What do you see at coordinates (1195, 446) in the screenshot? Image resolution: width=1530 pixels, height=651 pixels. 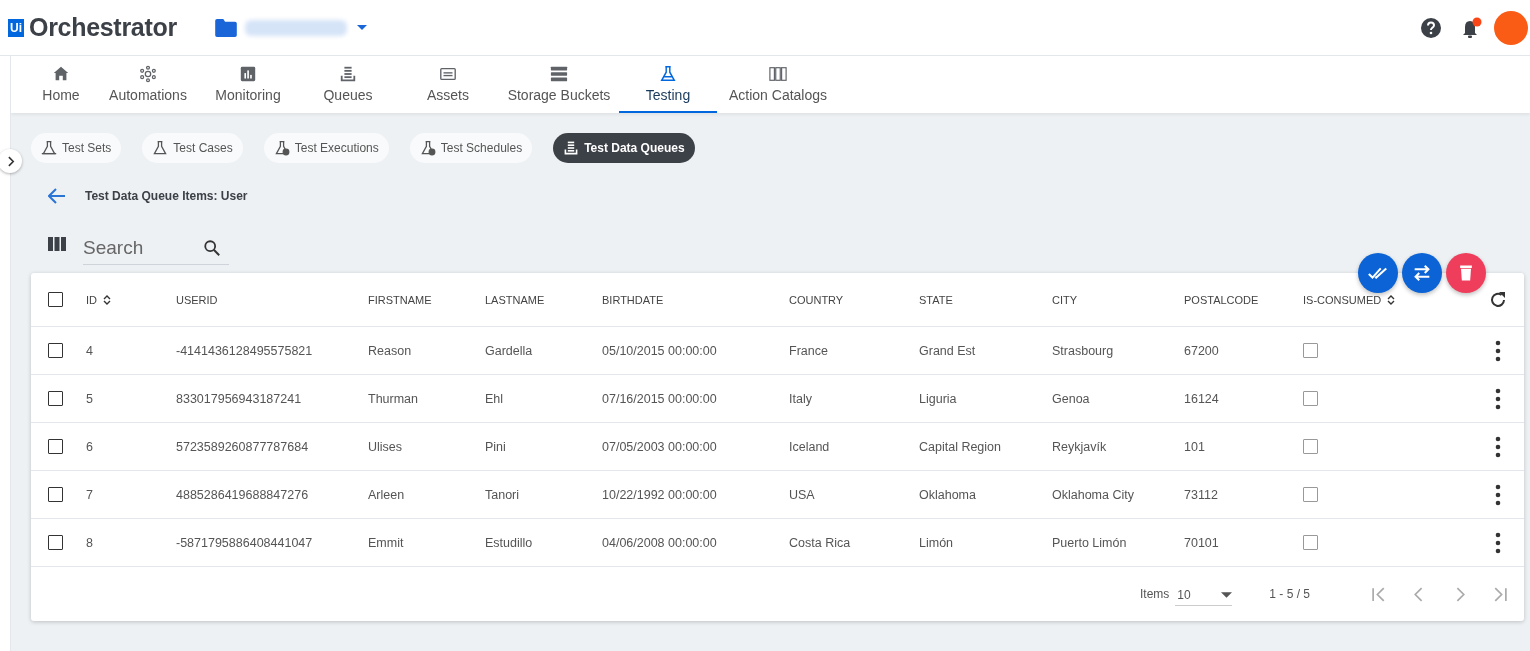 I see `table-cell-text: 101` at bounding box center [1195, 446].